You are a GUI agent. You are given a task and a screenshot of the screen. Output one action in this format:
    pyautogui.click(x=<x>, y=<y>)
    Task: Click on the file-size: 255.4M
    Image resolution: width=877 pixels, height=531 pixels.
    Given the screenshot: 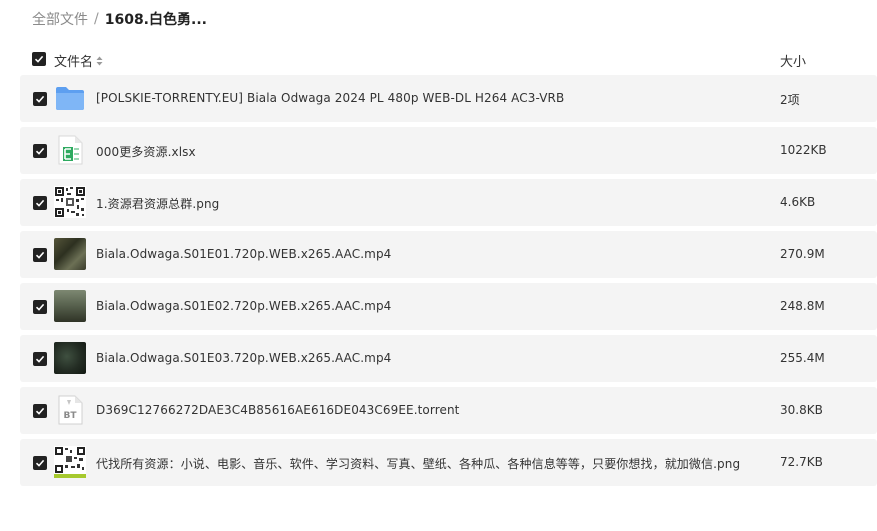 What is the action you would take?
    pyautogui.click(x=802, y=358)
    